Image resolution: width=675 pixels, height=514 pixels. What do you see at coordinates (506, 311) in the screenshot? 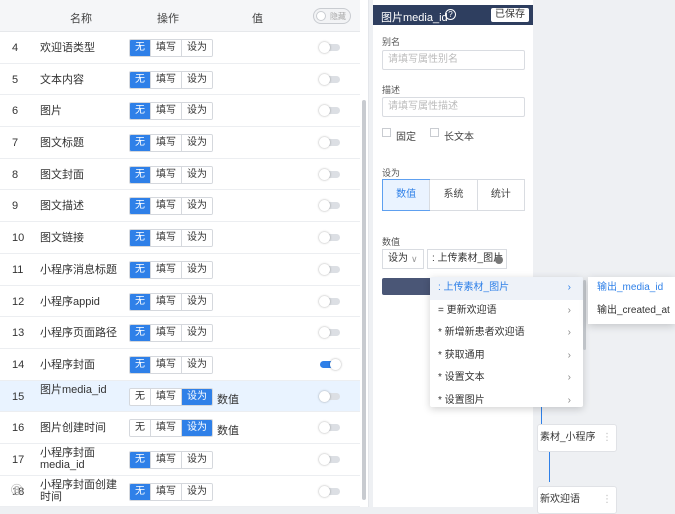
I see `dropdown-item: = 更新欢迎语 ›` at bounding box center [506, 311].